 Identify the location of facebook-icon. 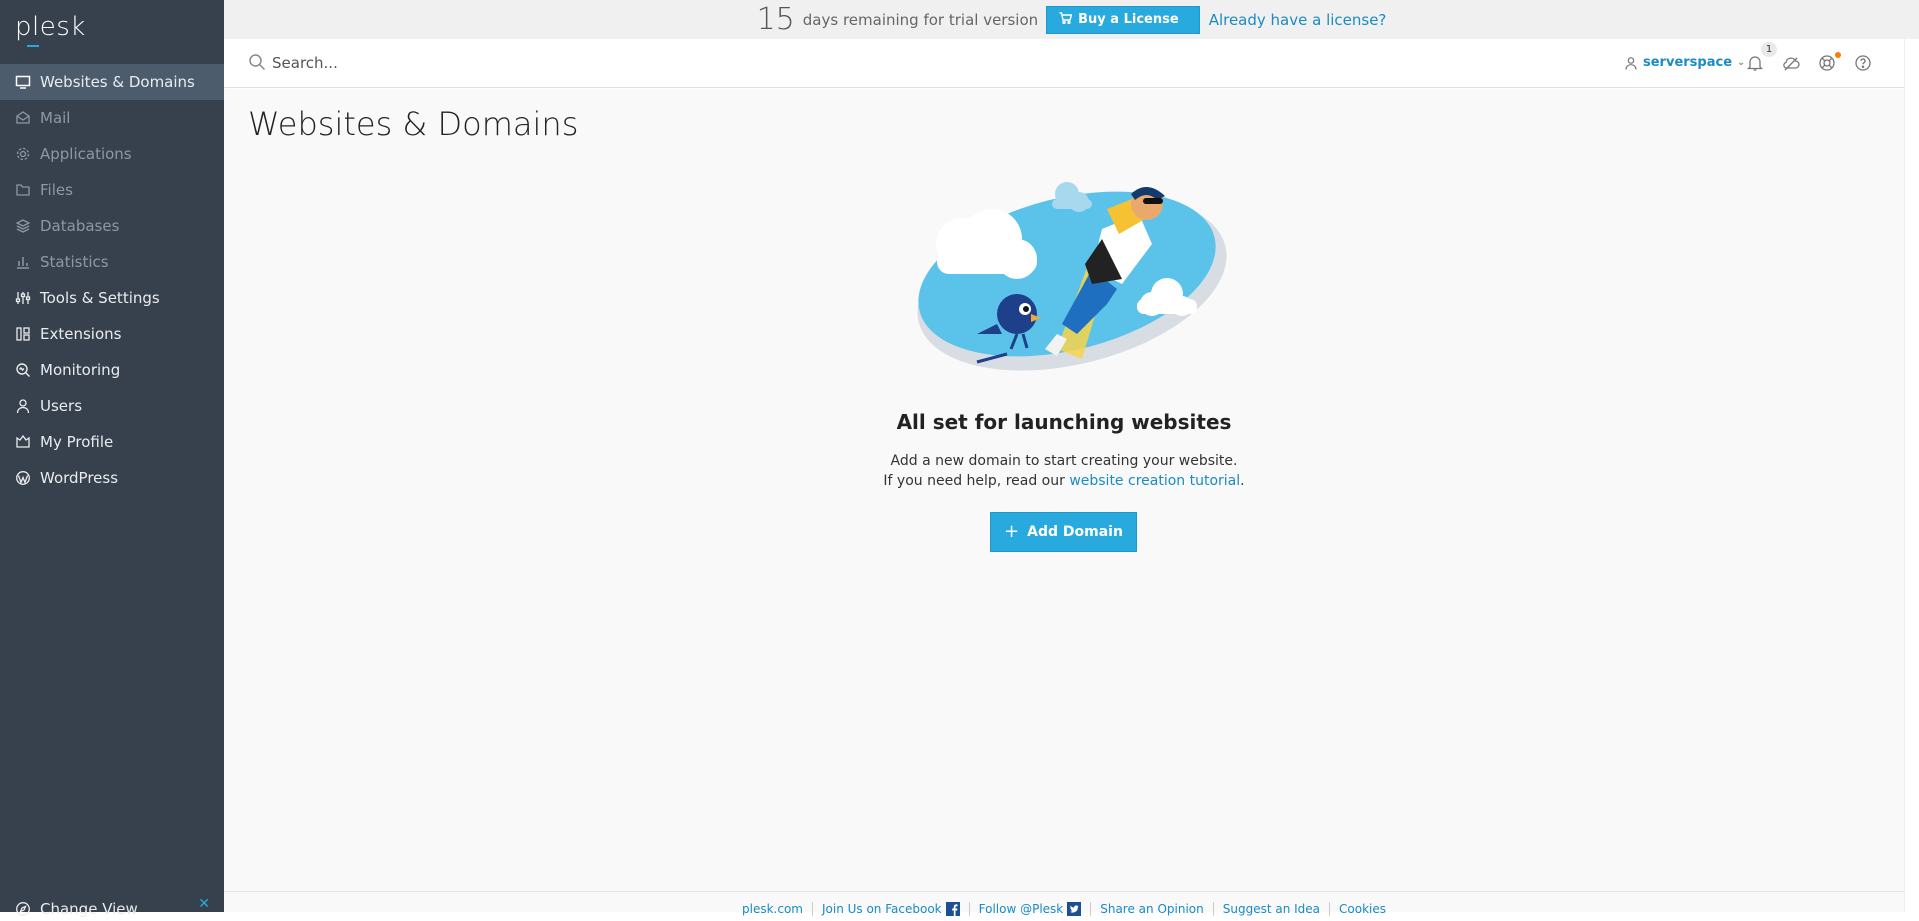
(952, 909).